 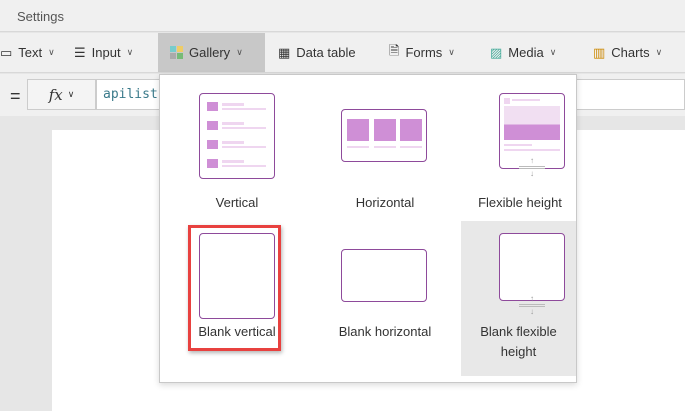 I want to click on chart-icon: ▥, so click(x=599, y=52).